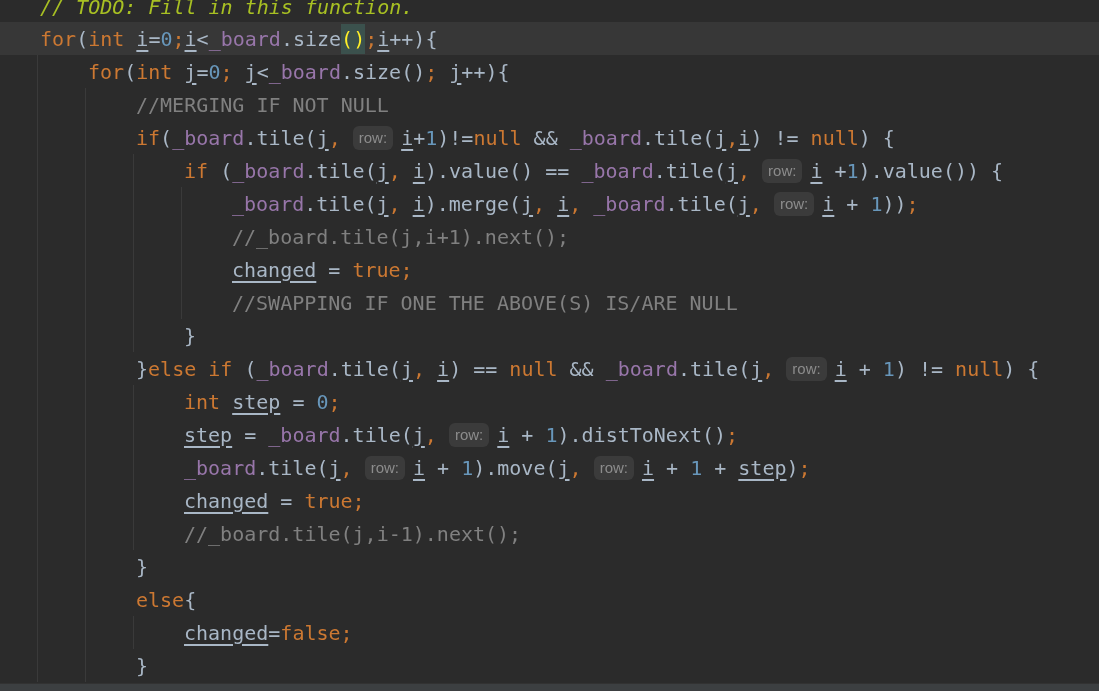  What do you see at coordinates (485, 72) in the screenshot?
I see `code-text: ++){` at bounding box center [485, 72].